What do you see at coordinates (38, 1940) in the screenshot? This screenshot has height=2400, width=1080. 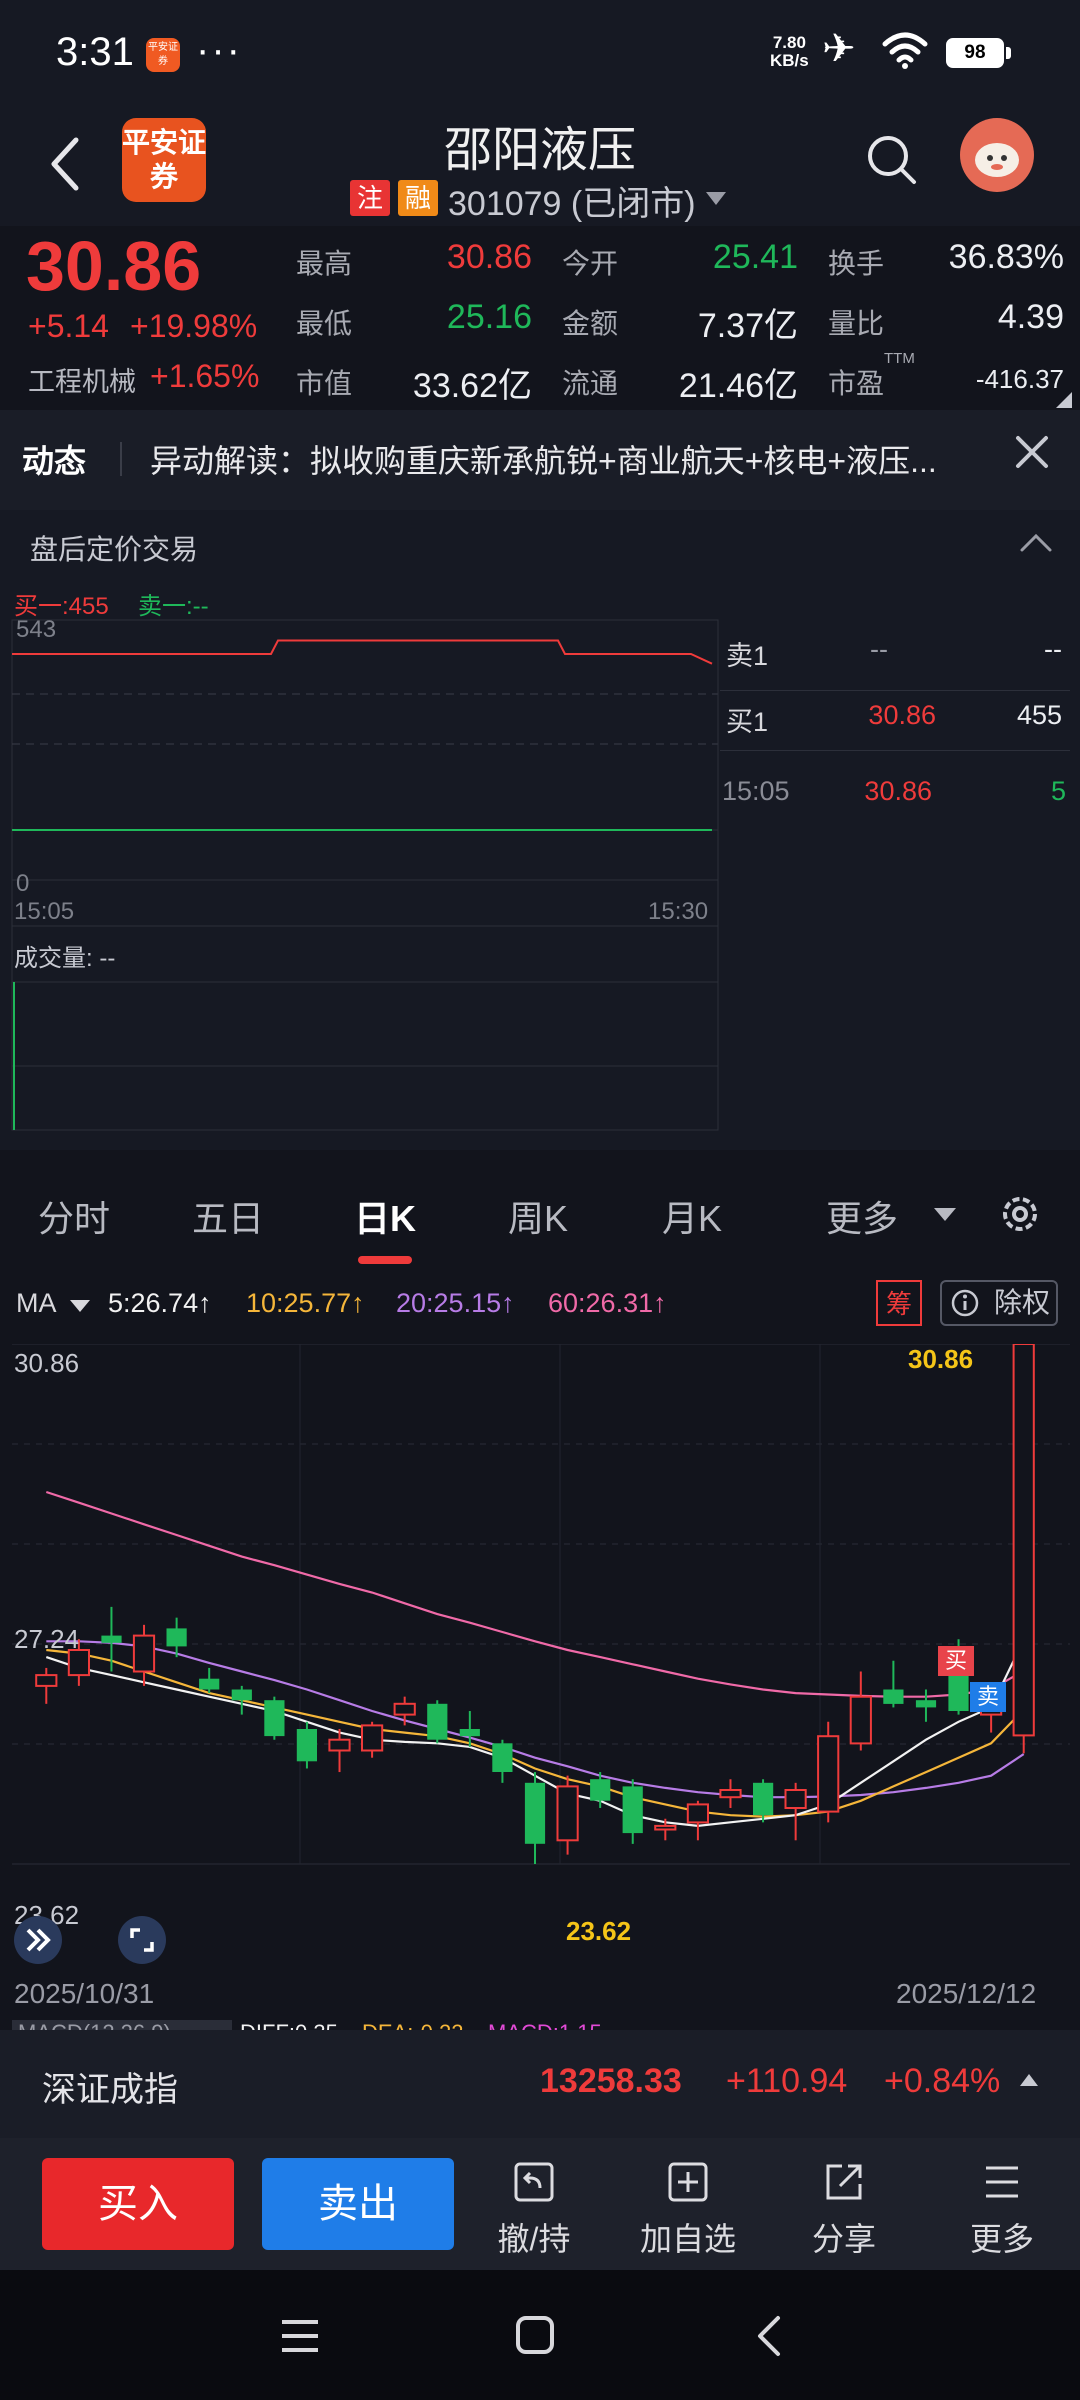 I see `fast-forward-icon` at bounding box center [38, 1940].